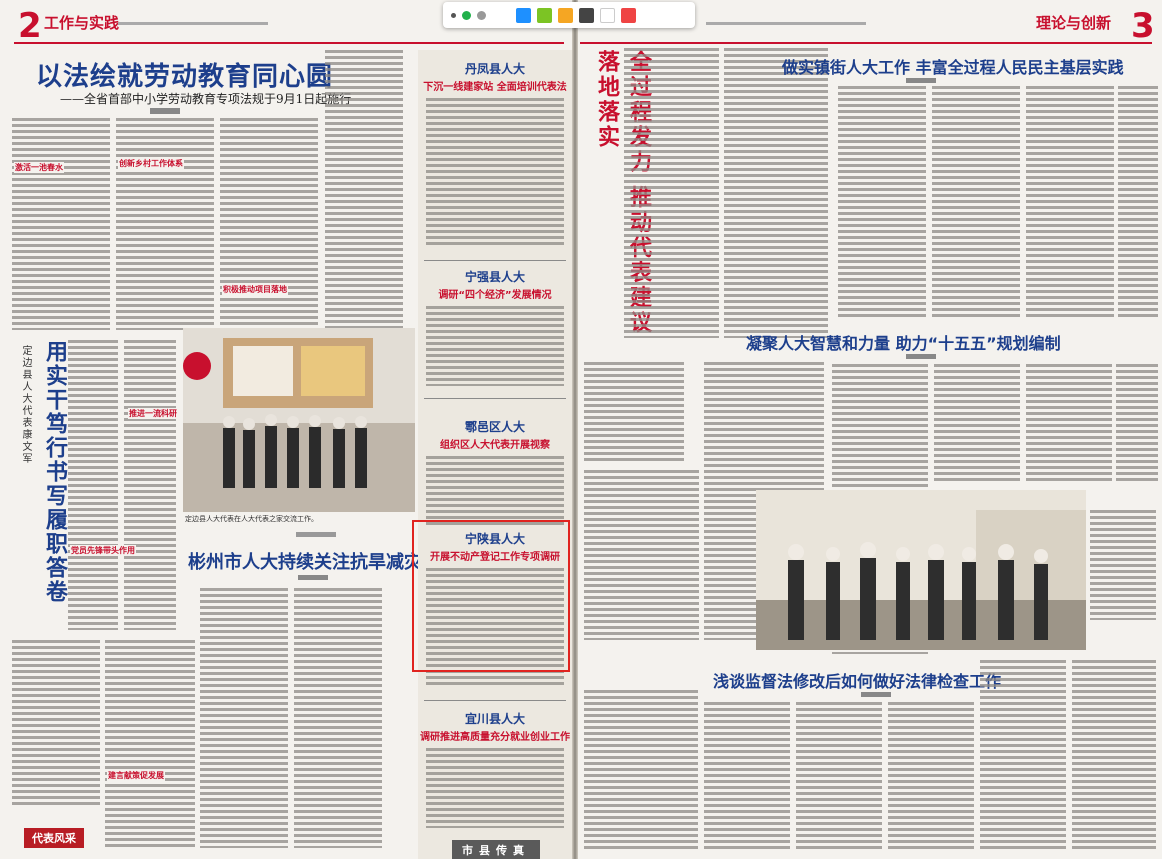 This screenshot has height=859, width=1162. What do you see at coordinates (165, 111) in the screenshot?
I see `lead-author` at bounding box center [165, 111].